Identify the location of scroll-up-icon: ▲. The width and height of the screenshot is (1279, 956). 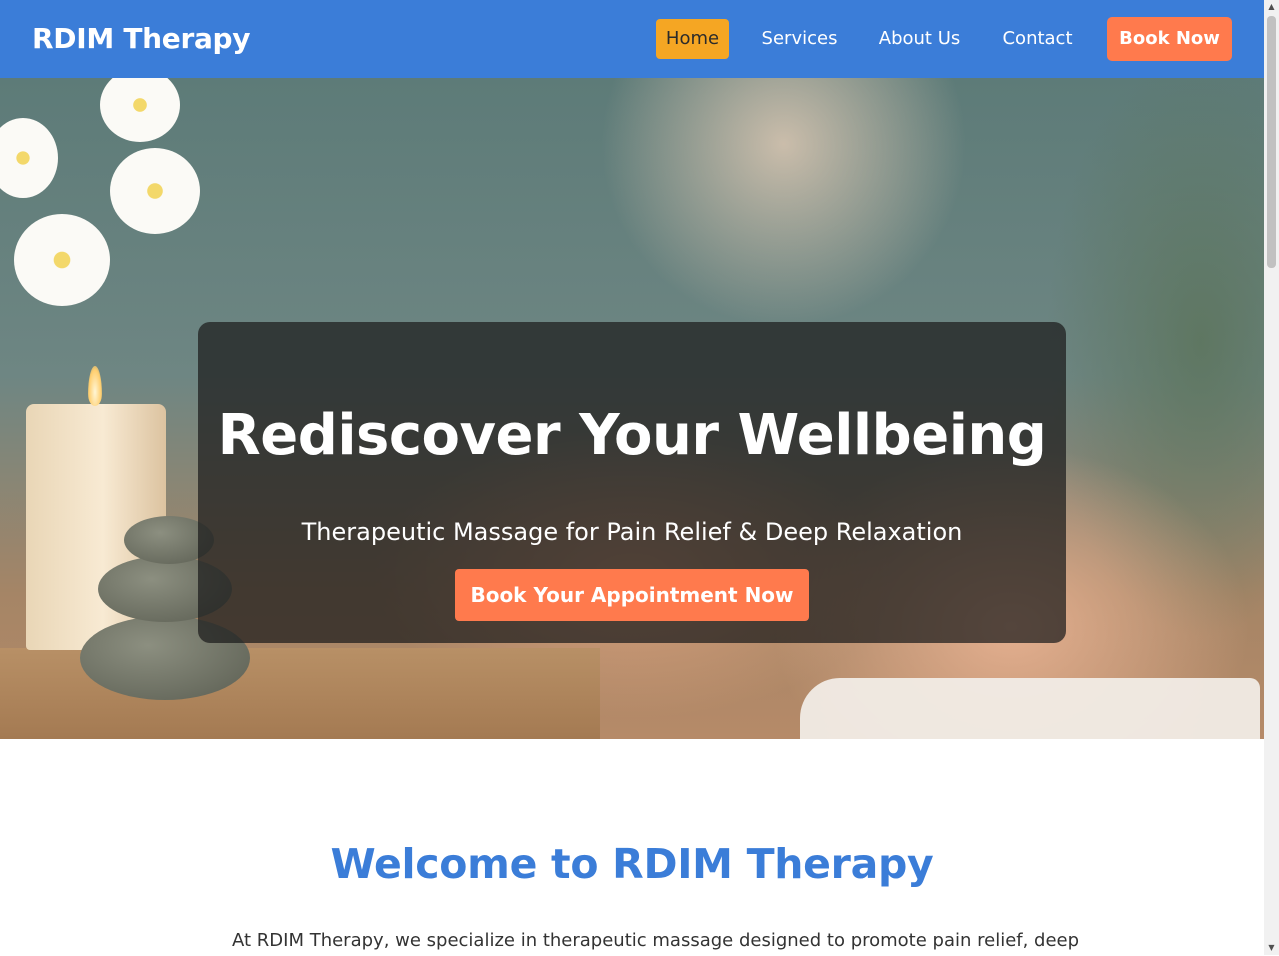
(1271, 7).